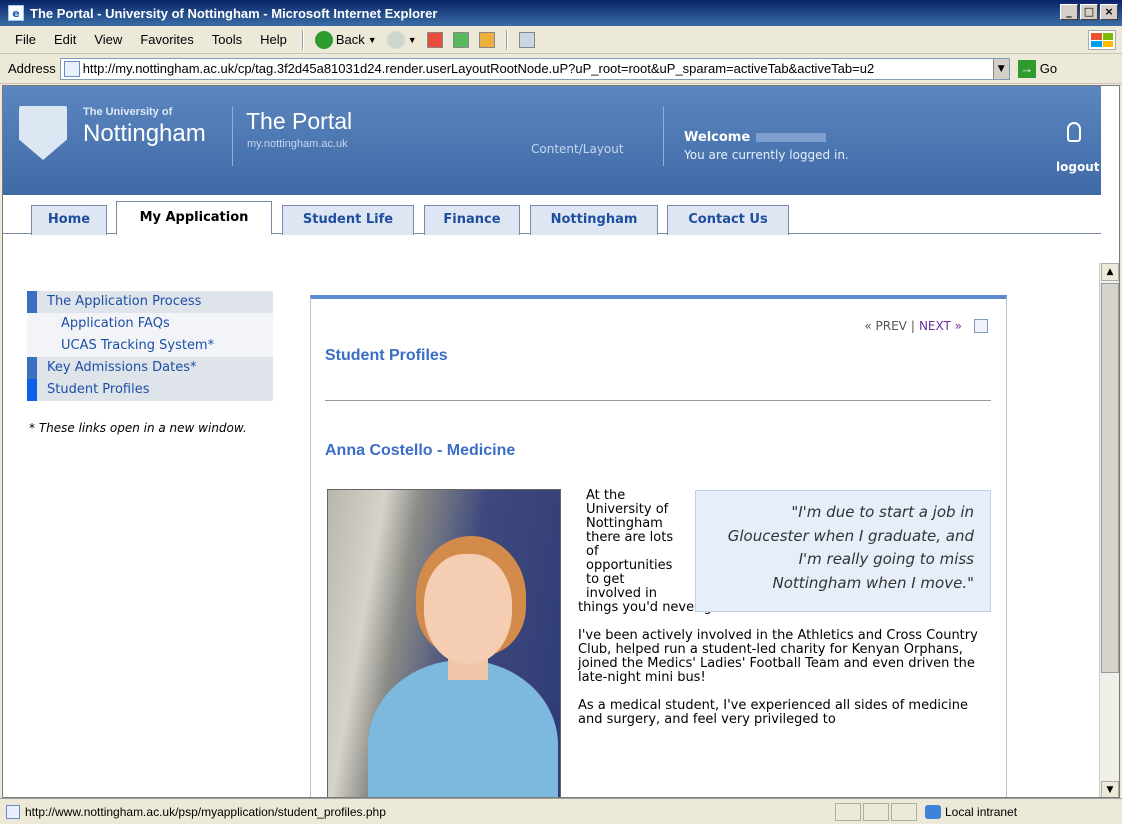  What do you see at coordinates (577, 149) in the screenshot?
I see `content-layout-link: Content/Layout` at bounding box center [577, 149].